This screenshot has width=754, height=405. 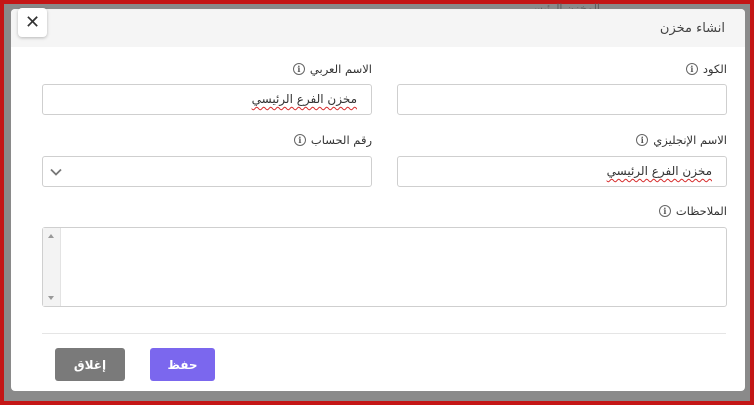 I want to click on modal-title: انشاء مخزن, so click(x=692, y=28).